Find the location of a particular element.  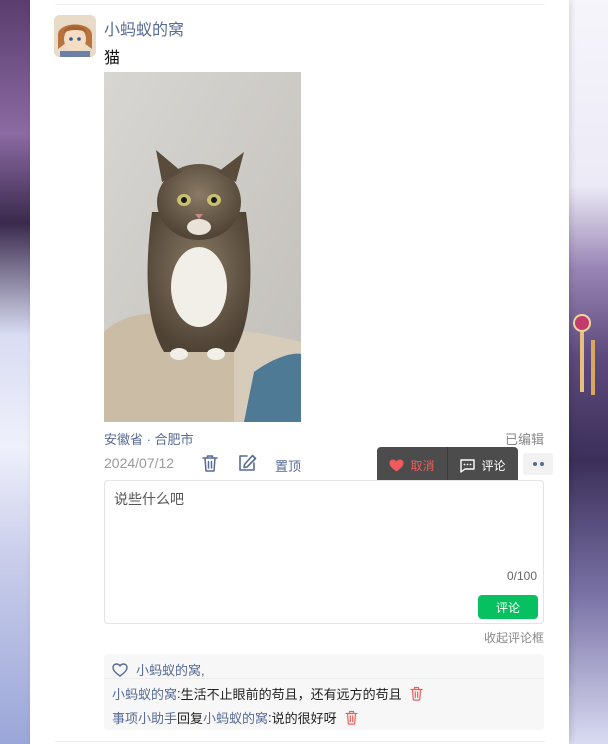

more-options-button is located at coordinates (538, 464).